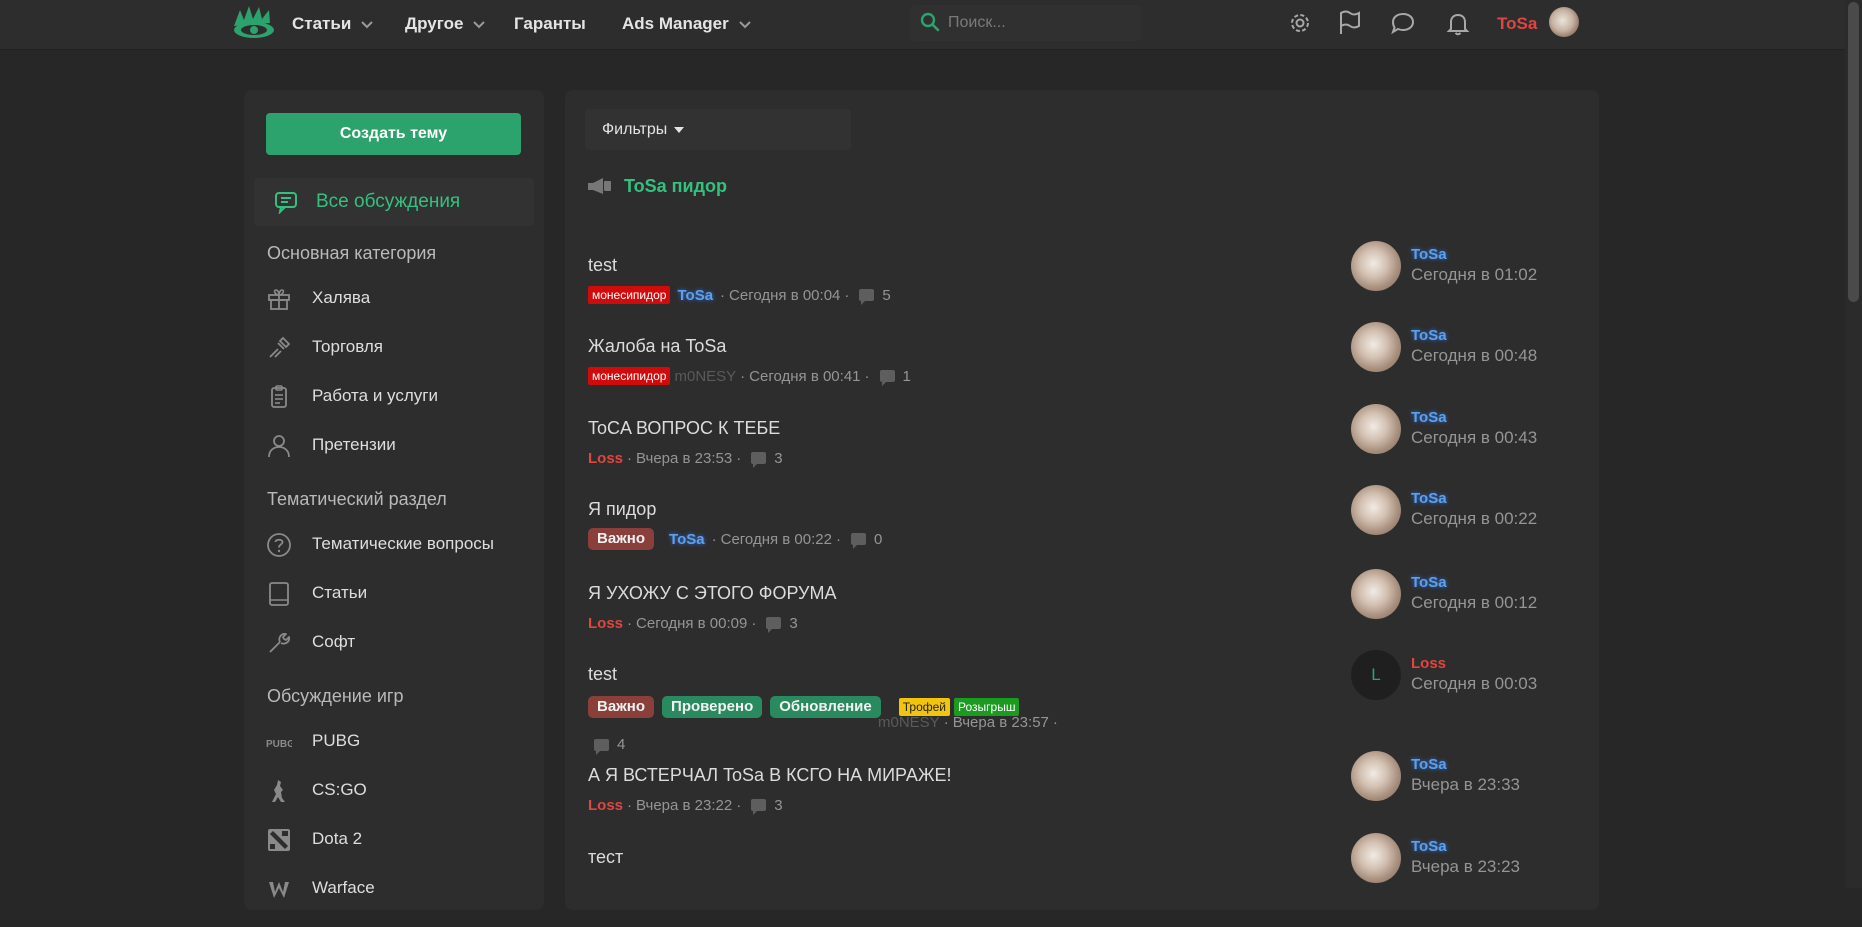  I want to click on thread-date: Сегодня в 00:04, so click(784, 295).